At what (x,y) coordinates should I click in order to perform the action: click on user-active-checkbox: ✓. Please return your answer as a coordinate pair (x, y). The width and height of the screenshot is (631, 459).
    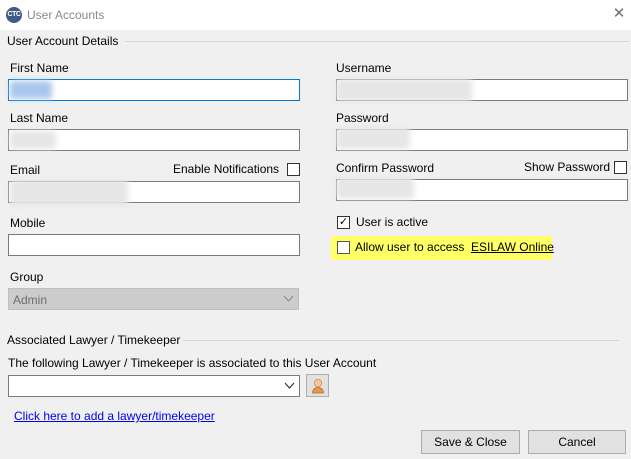
    Looking at the image, I should click on (343, 222).